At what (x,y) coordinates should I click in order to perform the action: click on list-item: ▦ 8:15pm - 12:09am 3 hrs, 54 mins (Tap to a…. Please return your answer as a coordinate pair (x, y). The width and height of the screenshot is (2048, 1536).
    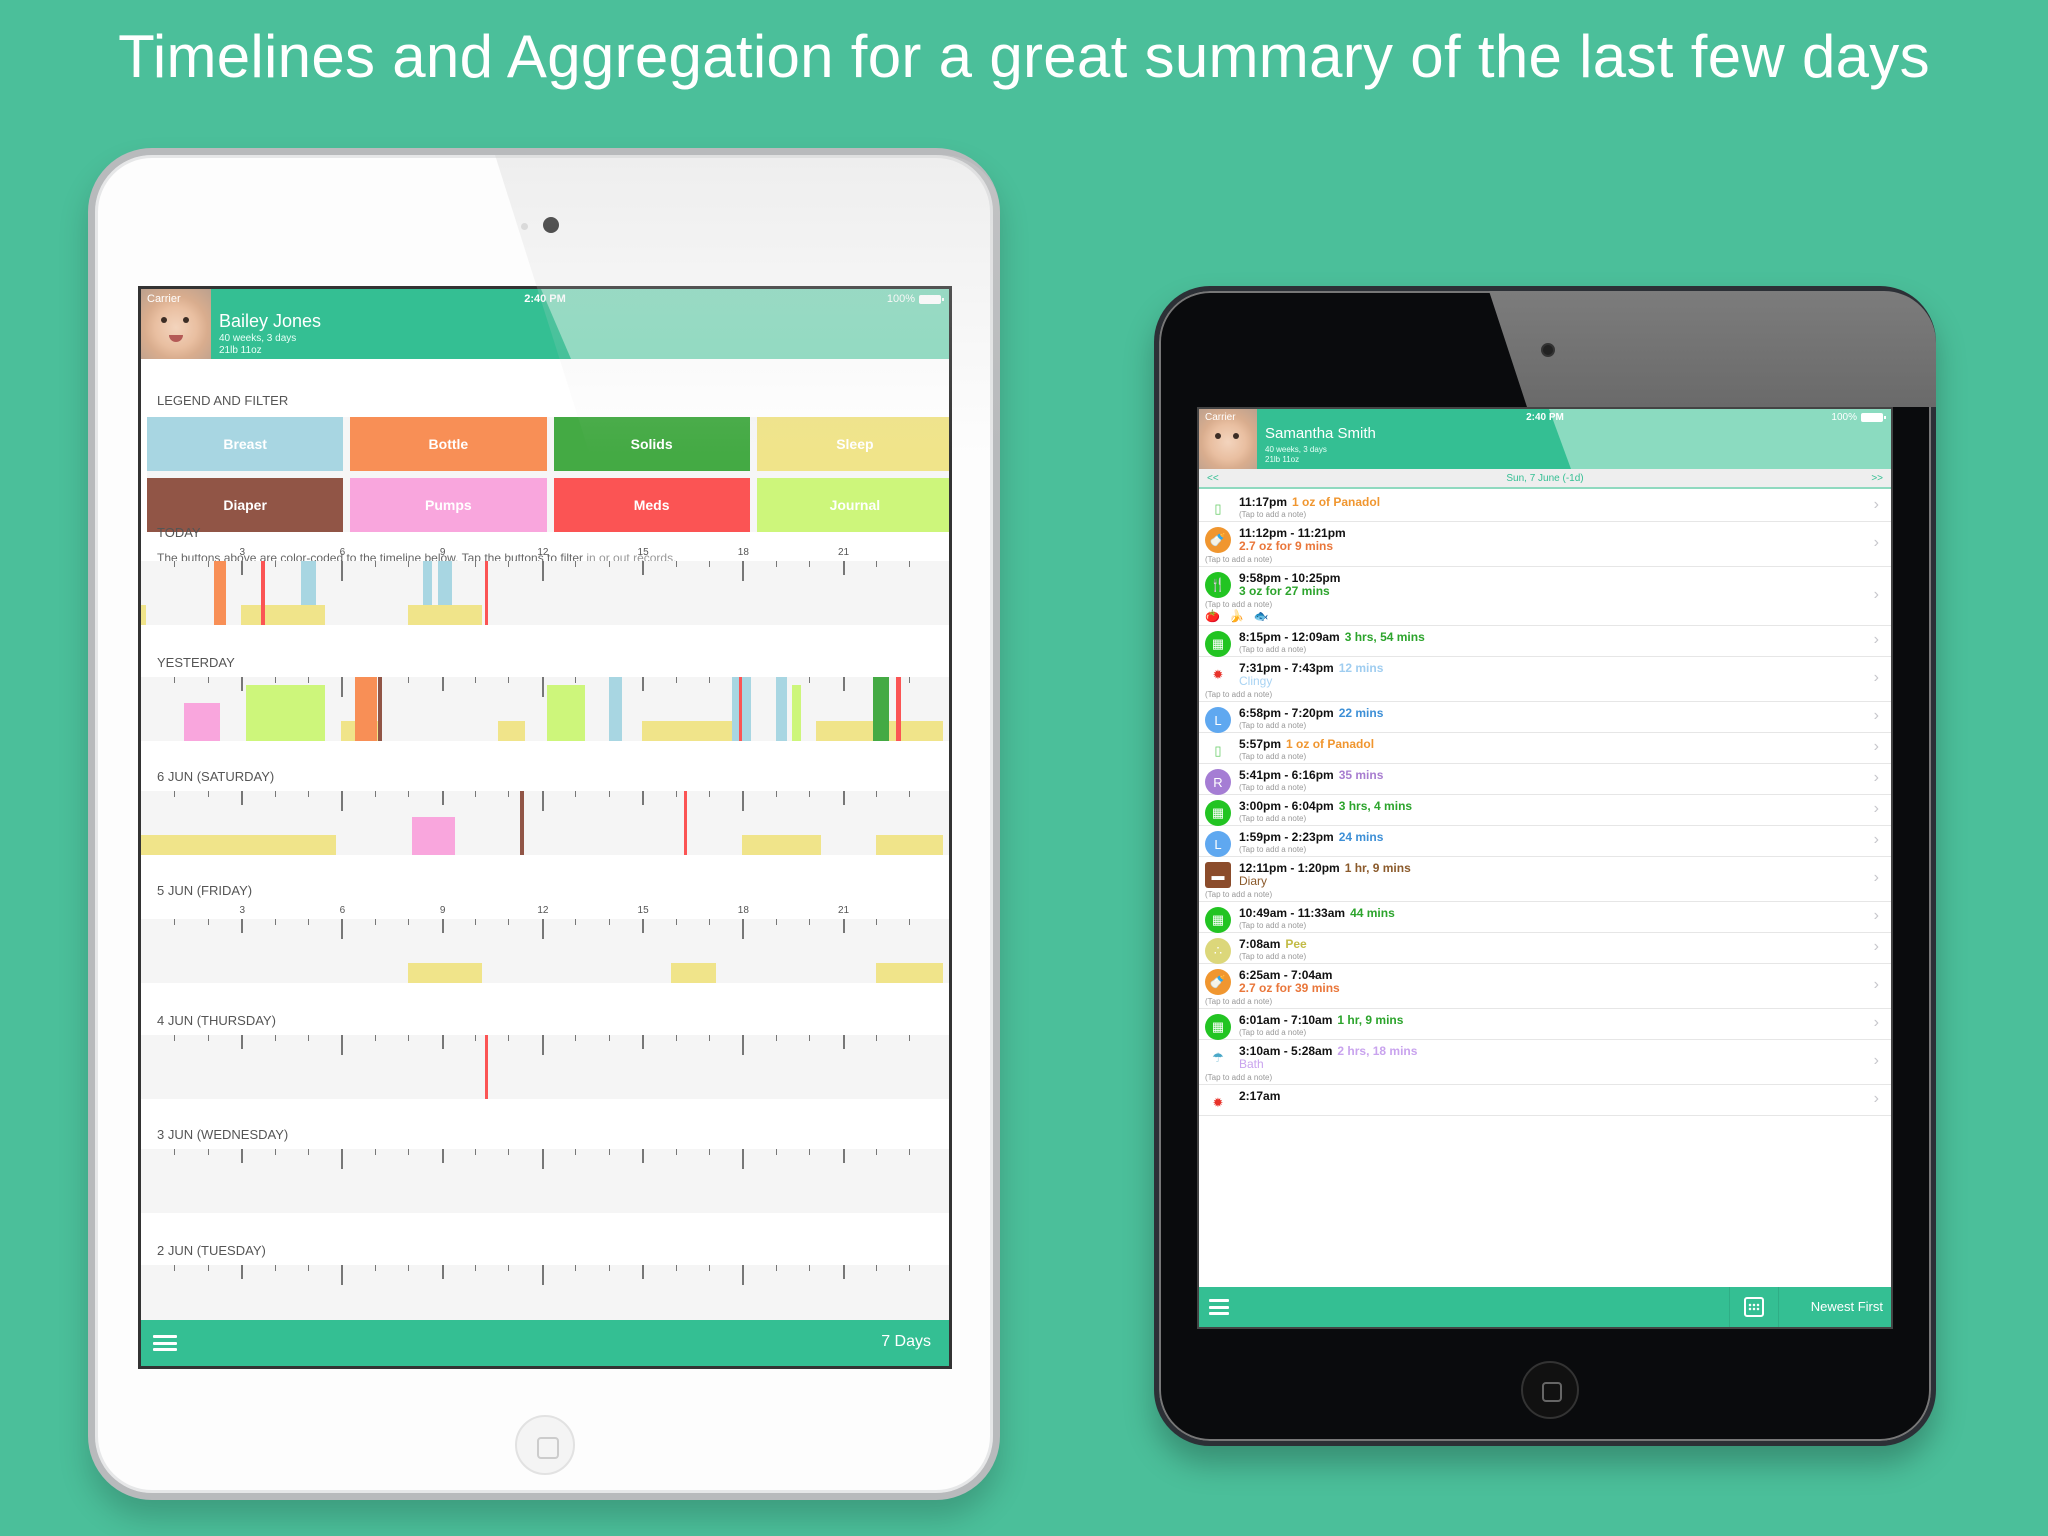
    Looking at the image, I should click on (1545, 641).